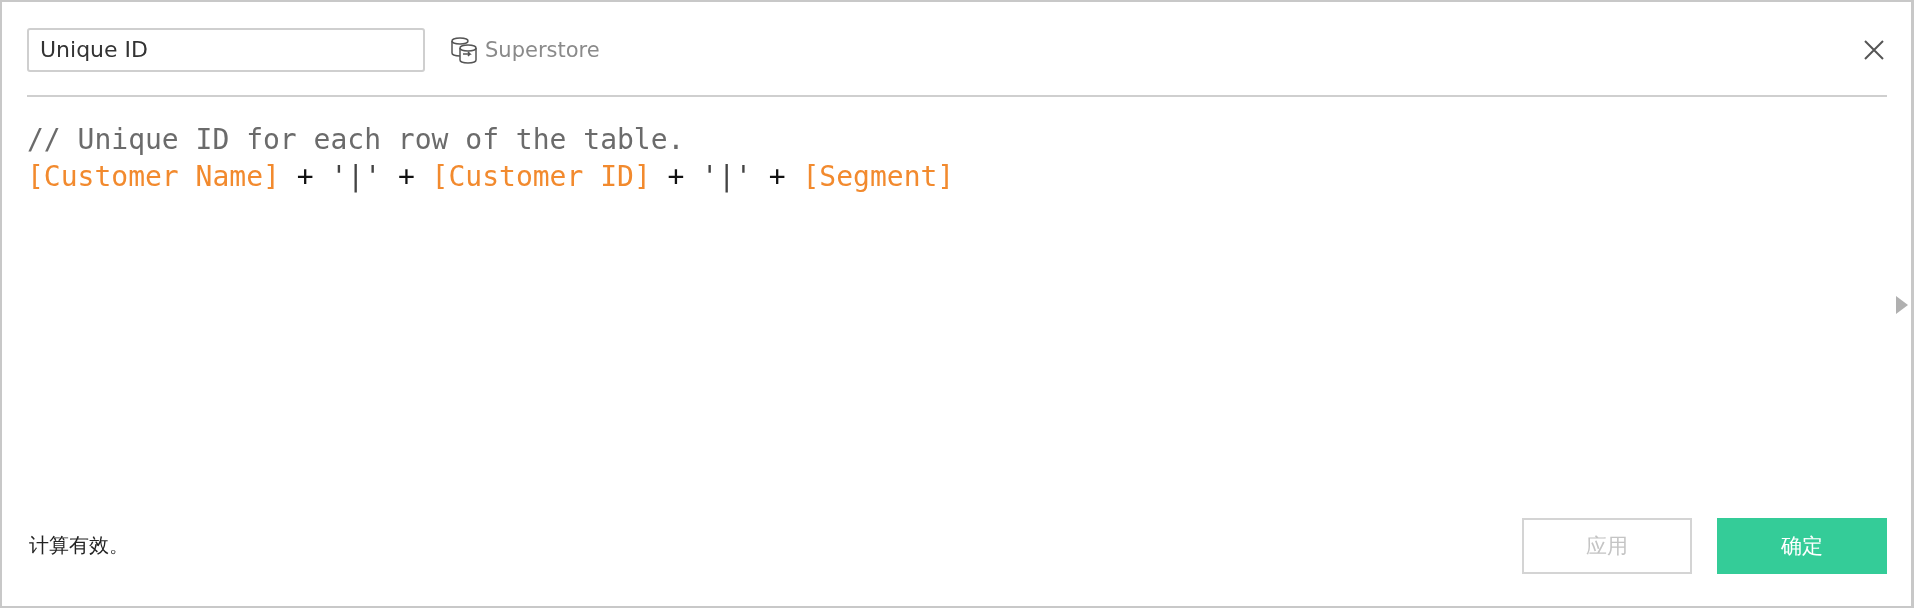 The image size is (1914, 608). Describe the element at coordinates (79, 545) in the screenshot. I see `status-message: 计算有效。` at that location.